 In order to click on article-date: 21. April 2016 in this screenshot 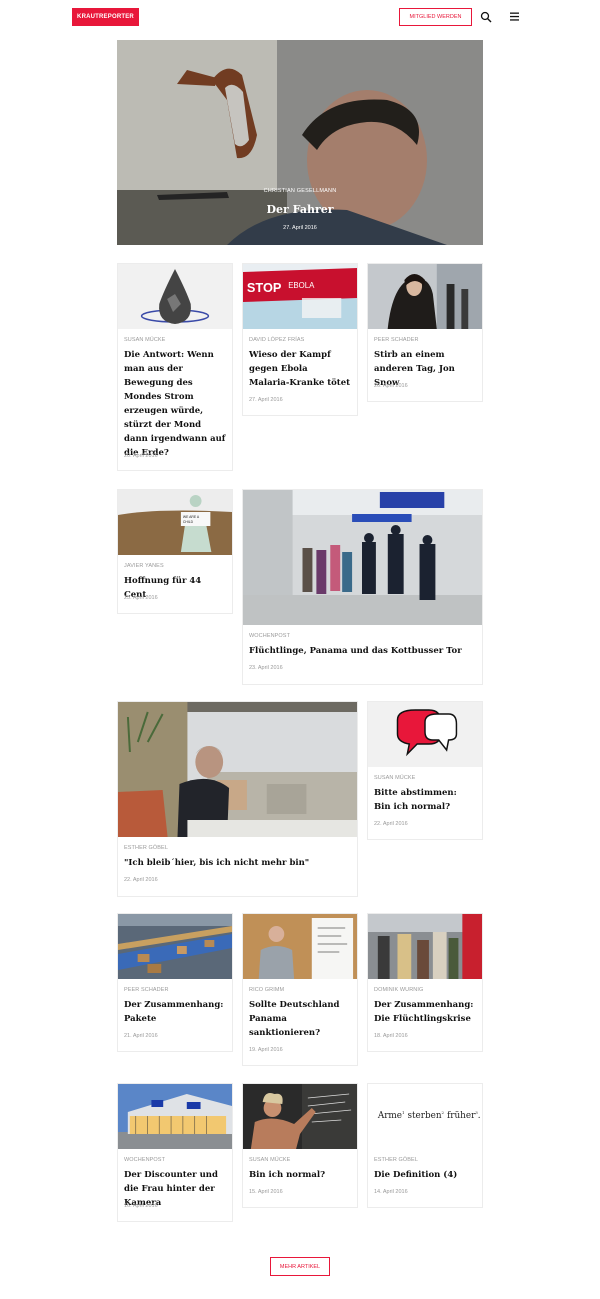, I will do `click(141, 1036)`.